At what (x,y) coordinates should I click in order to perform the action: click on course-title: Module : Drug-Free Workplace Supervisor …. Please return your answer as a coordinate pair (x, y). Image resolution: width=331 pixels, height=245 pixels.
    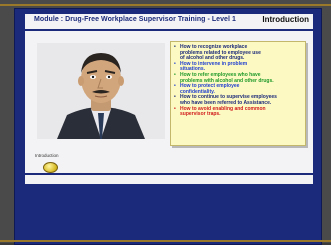
    Looking at the image, I should click on (135, 19).